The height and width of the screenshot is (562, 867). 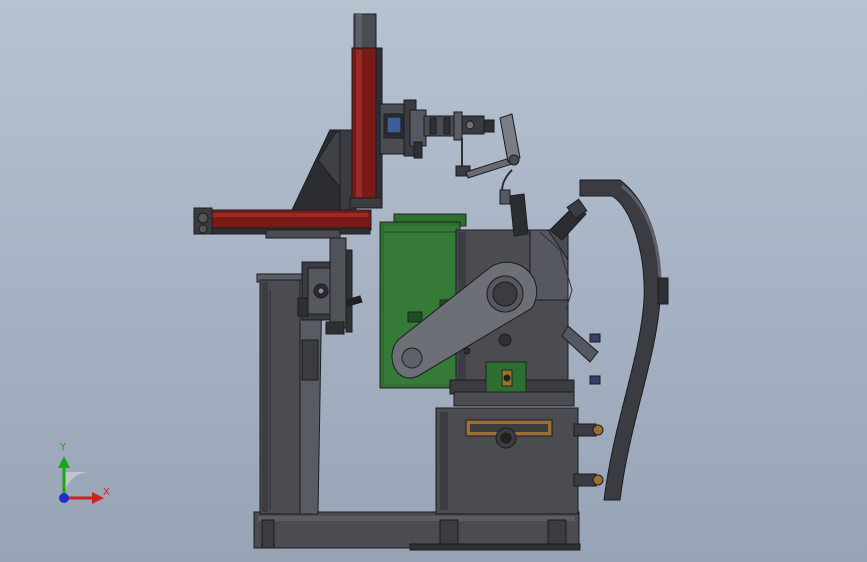 What do you see at coordinates (366, 111) in the screenshot?
I see `vertical-red-rail` at bounding box center [366, 111].